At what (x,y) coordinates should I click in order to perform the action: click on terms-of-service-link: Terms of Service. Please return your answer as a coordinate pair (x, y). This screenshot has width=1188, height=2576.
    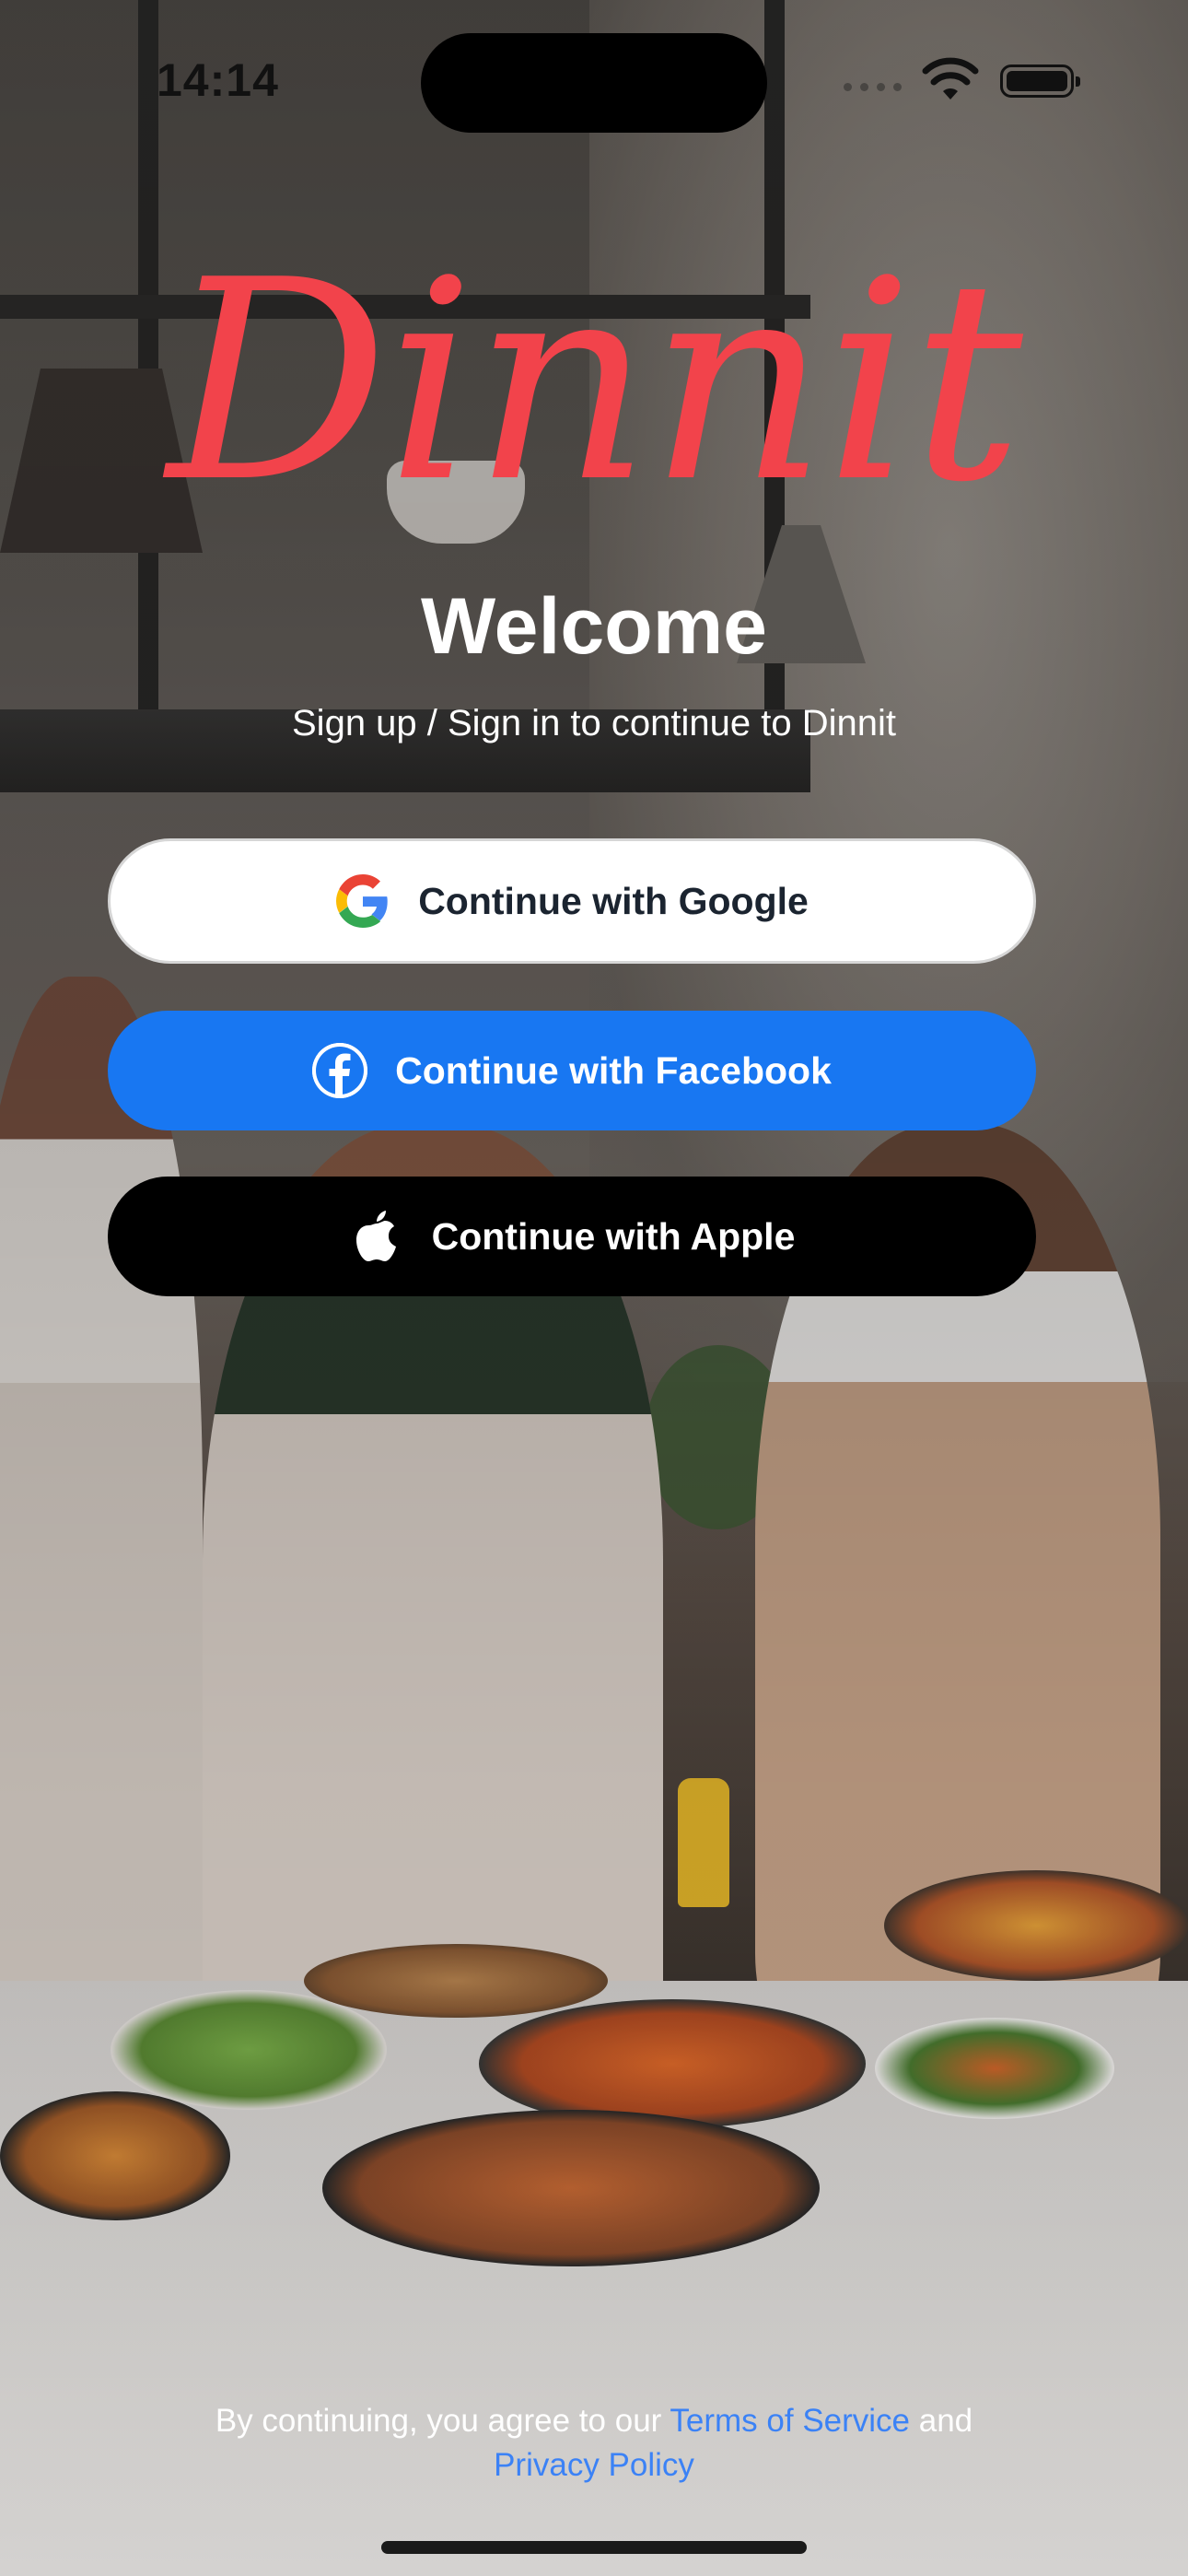
    Looking at the image, I should click on (790, 2421).